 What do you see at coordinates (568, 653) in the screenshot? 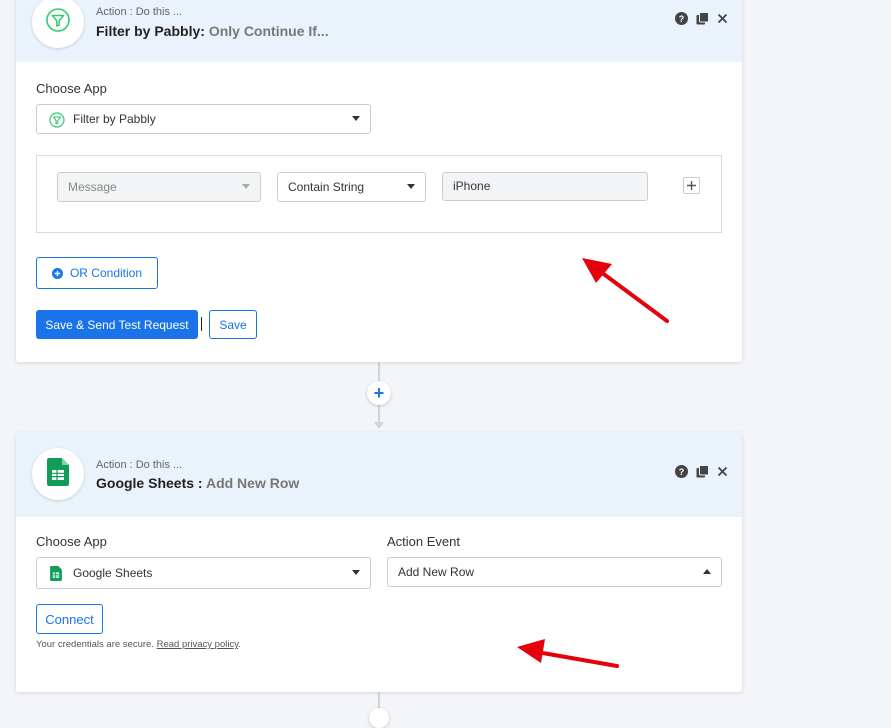
I see `red-arrow-annotation-bottom` at bounding box center [568, 653].